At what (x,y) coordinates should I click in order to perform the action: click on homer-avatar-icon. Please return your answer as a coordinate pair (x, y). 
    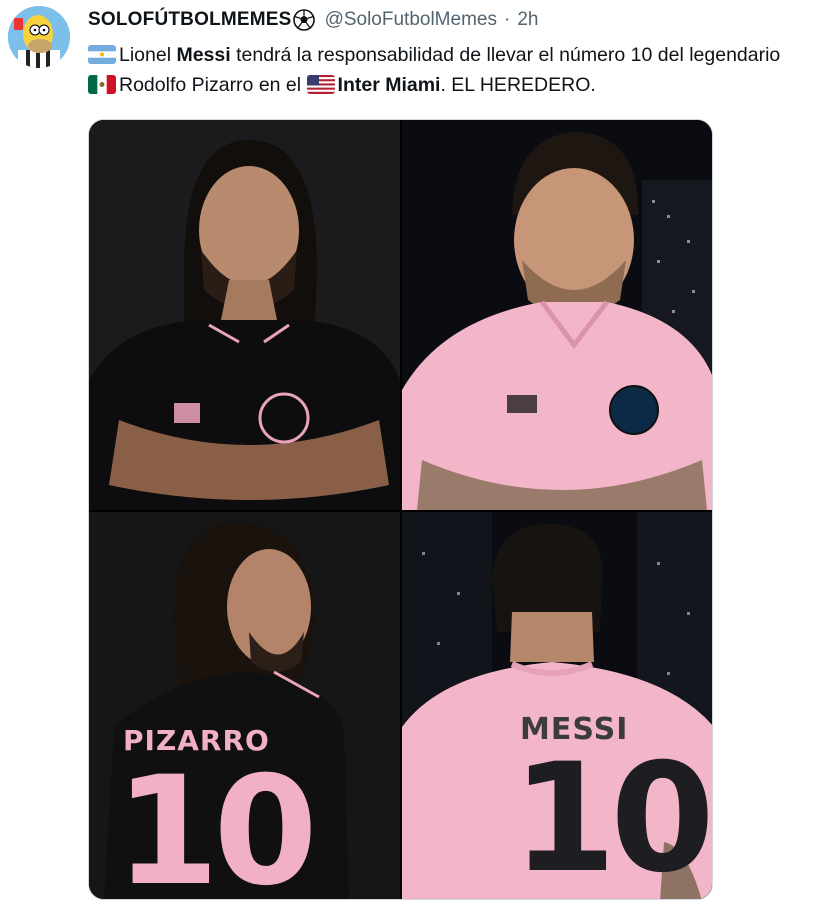
    Looking at the image, I should click on (39, 37).